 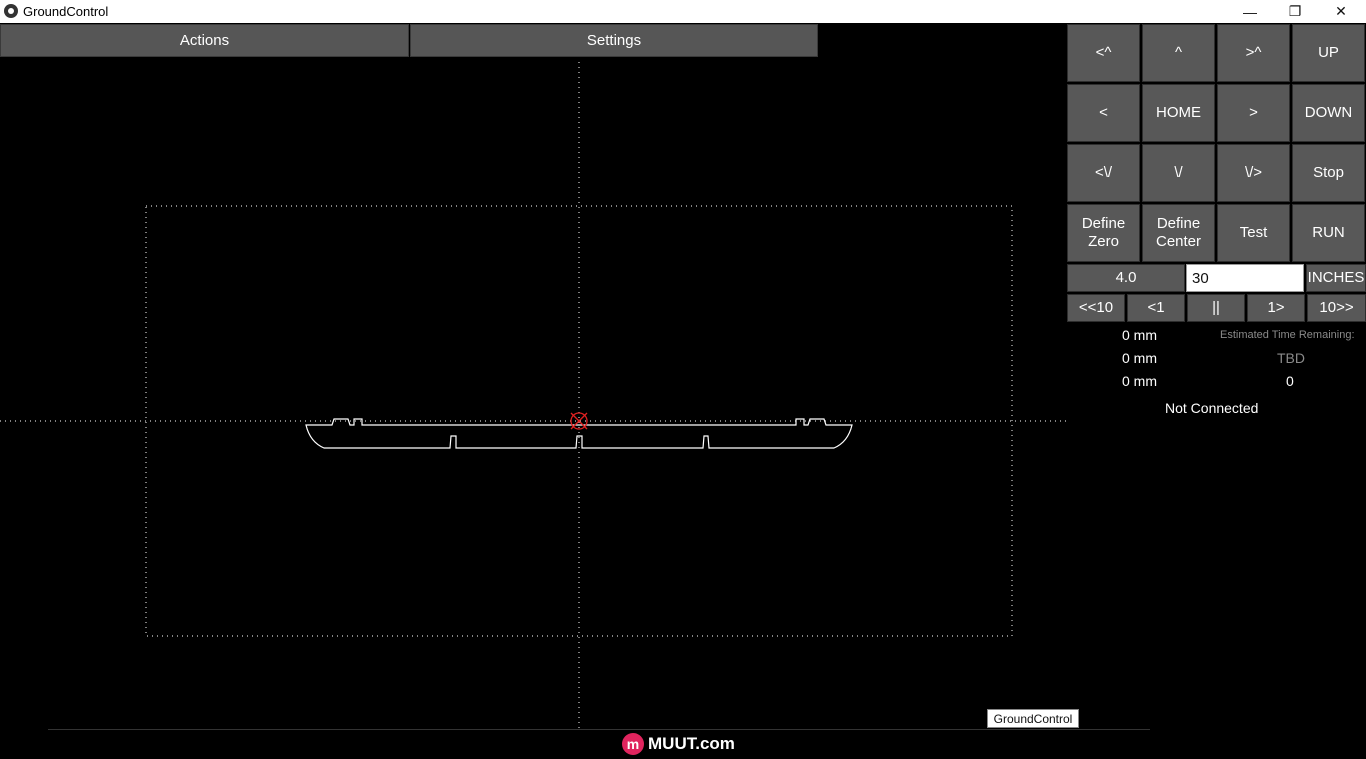 I want to click on brand-watermark: m MUUT.com, so click(x=678, y=744).